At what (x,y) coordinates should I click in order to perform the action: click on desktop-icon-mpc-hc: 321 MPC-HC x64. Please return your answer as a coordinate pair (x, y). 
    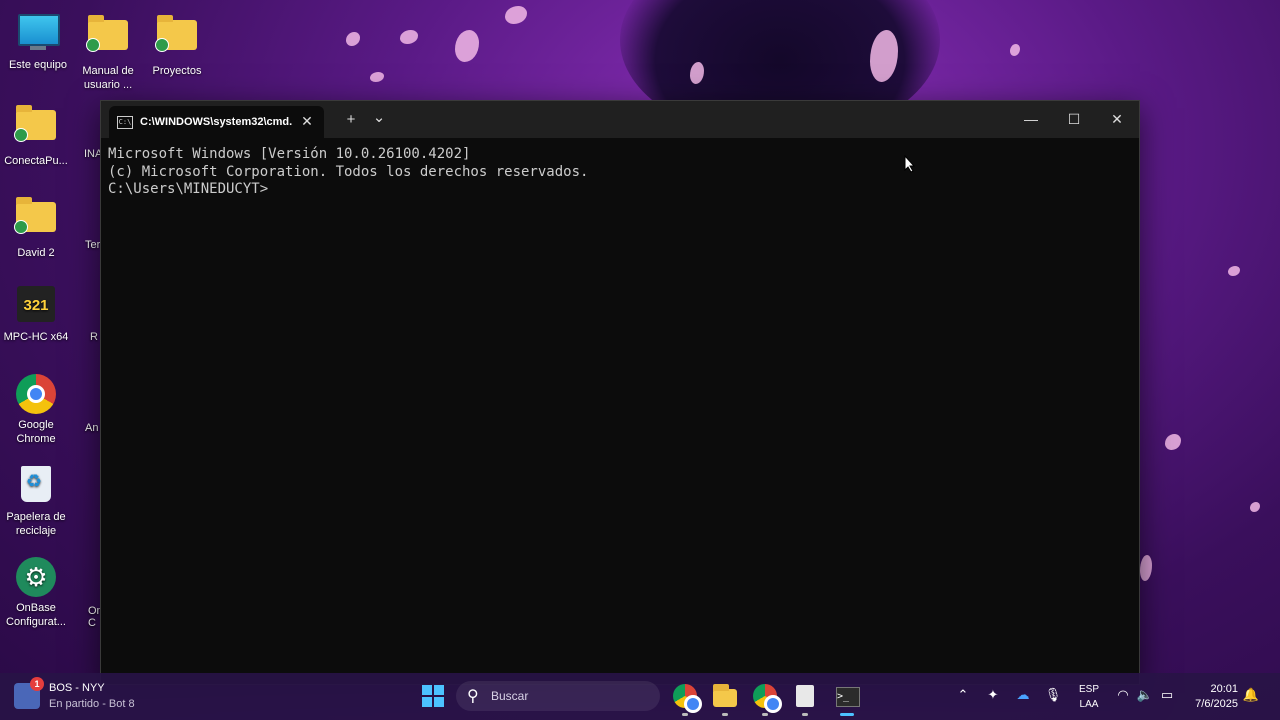
    Looking at the image, I should click on (37, 315).